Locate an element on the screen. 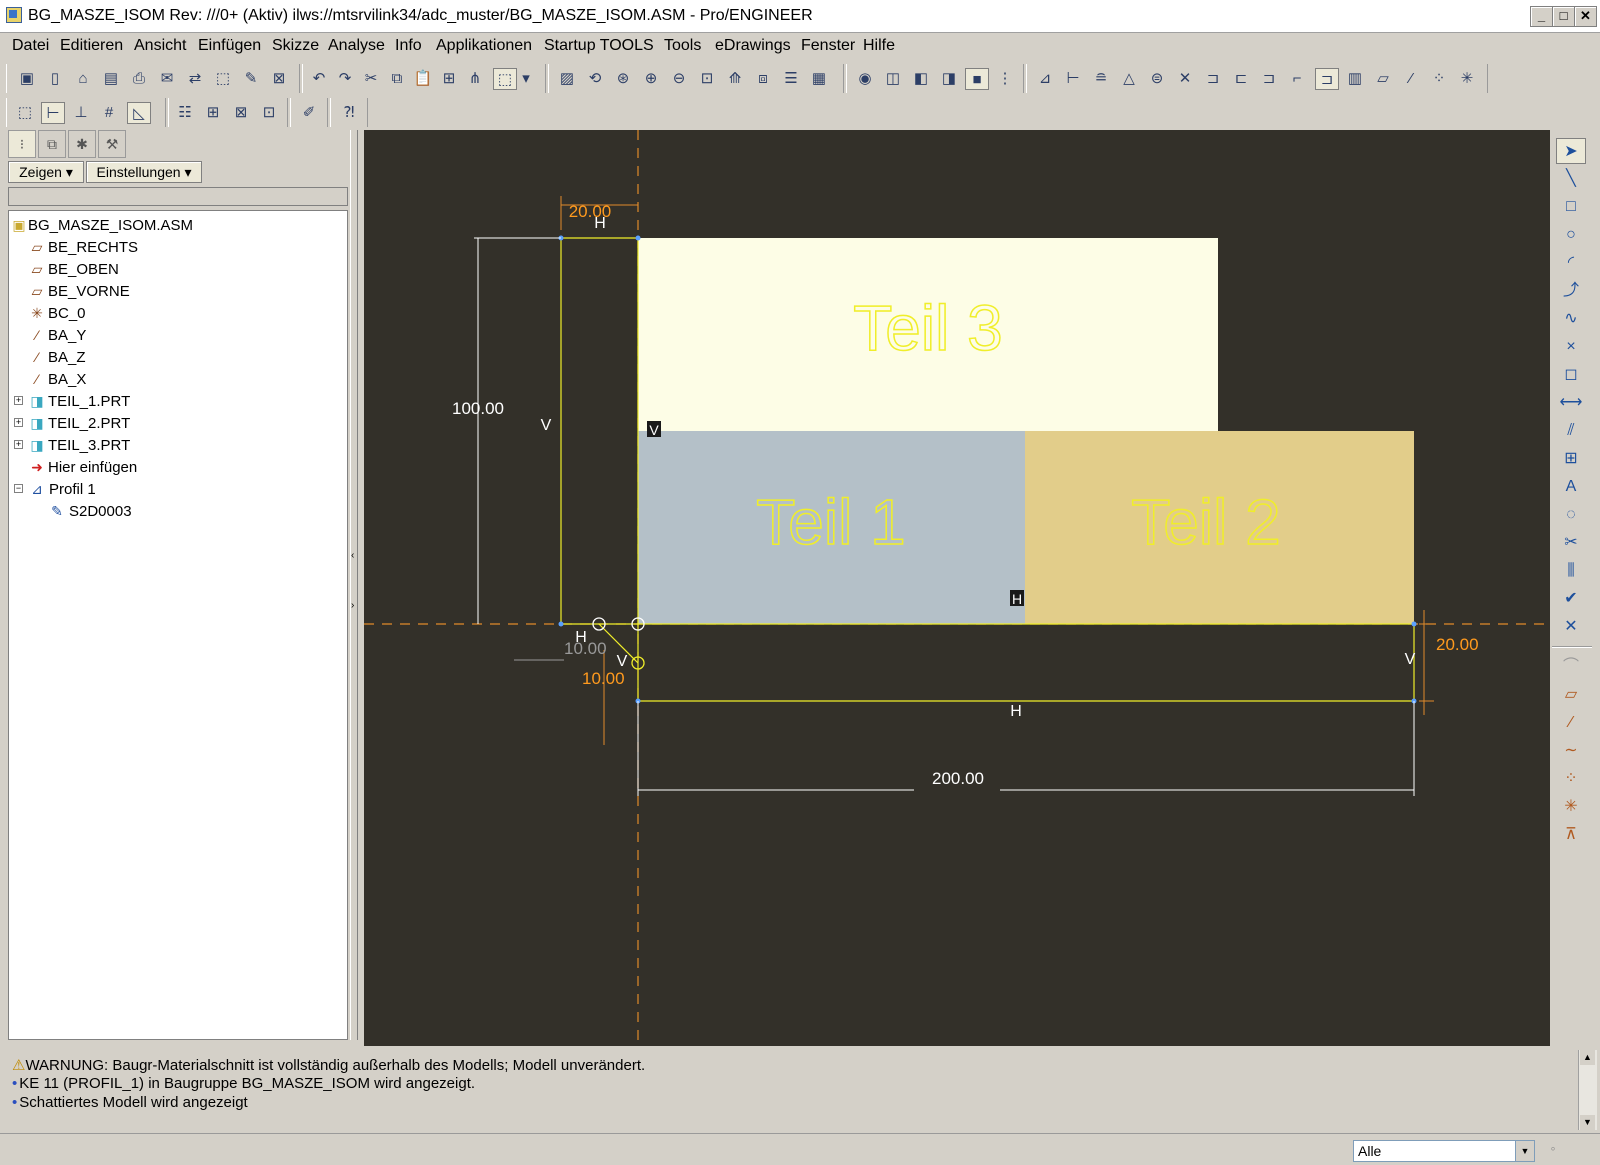 The image size is (1600, 1165). datum-plane-tool-icon: ▱ is located at coordinates (1571, 695).